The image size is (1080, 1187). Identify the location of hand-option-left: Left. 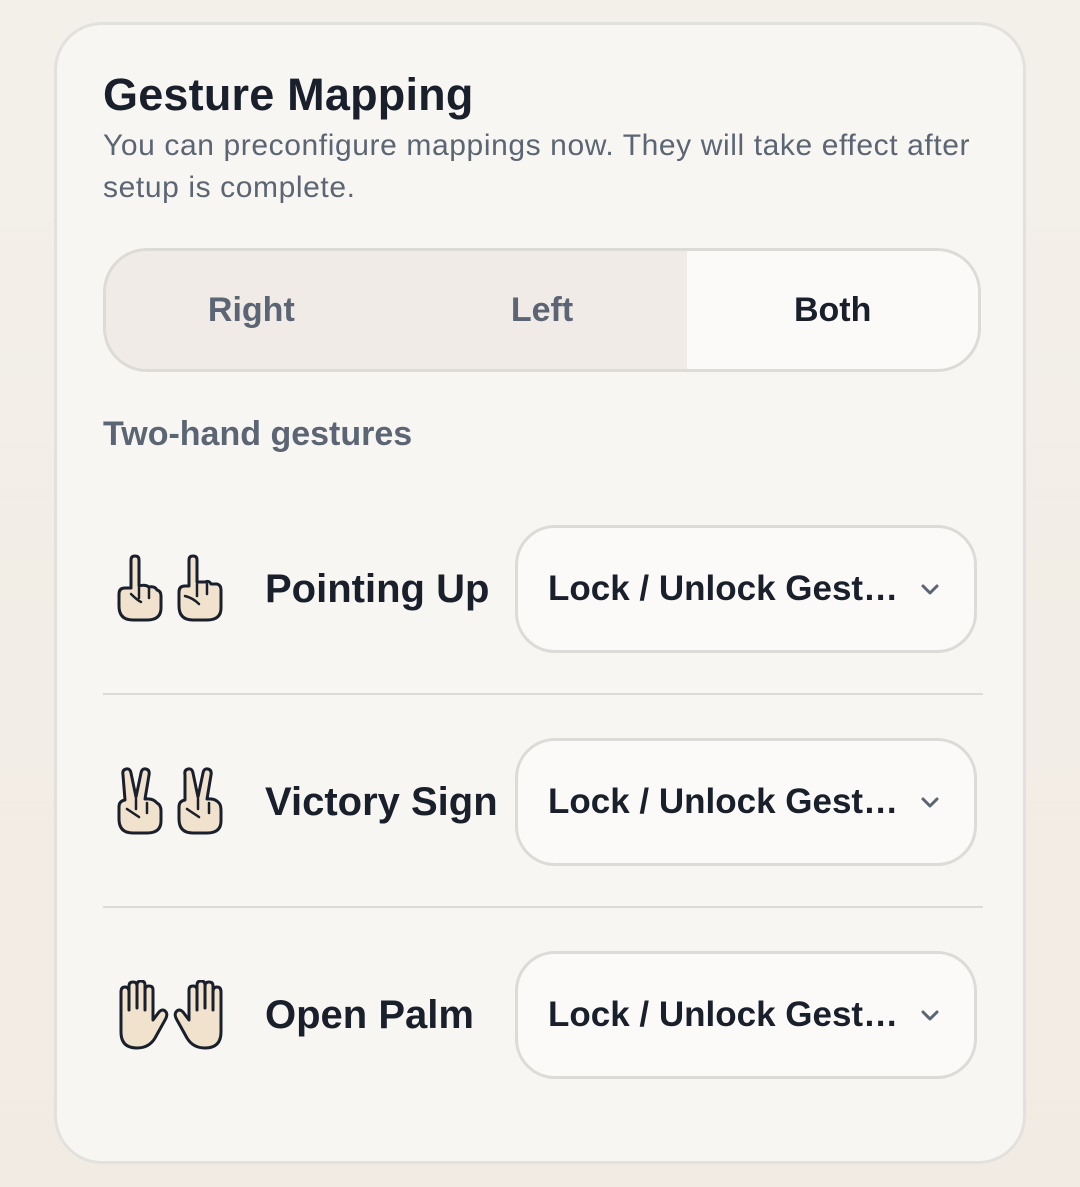
(542, 310).